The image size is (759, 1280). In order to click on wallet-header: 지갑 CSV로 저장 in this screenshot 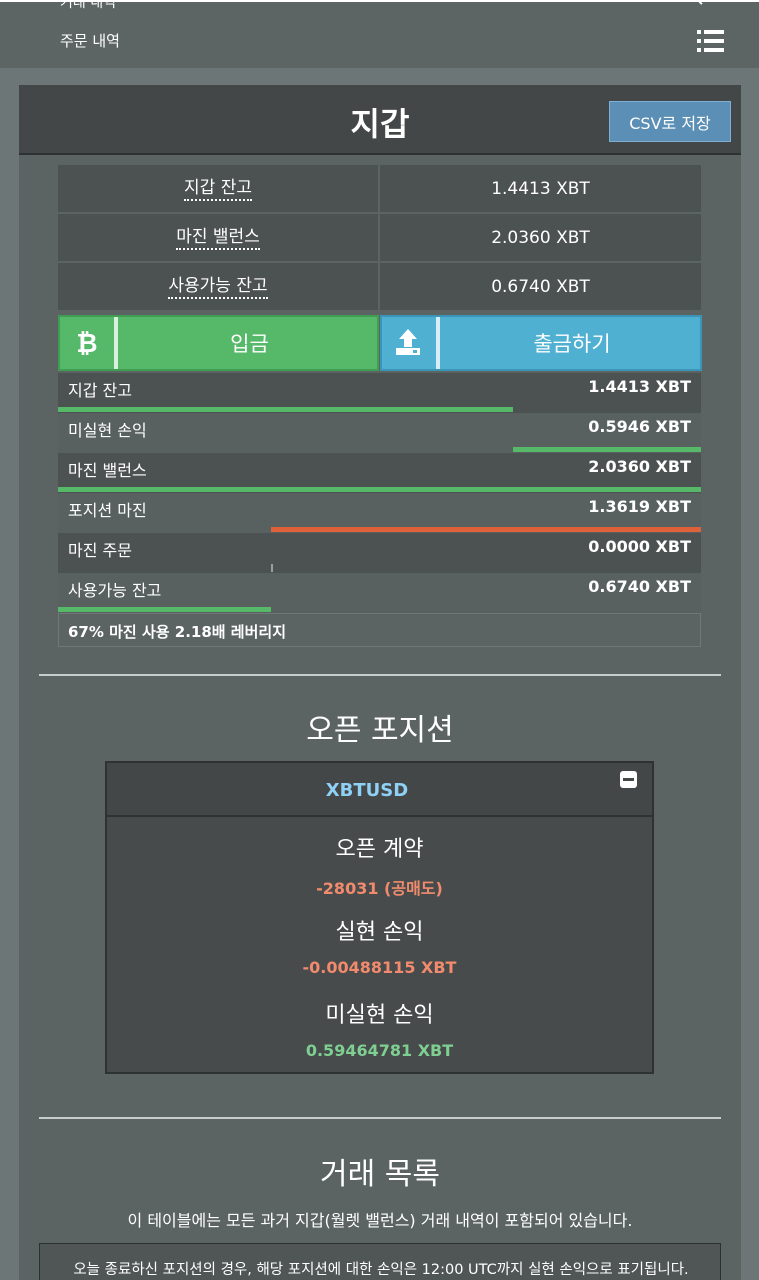, I will do `click(380, 120)`.